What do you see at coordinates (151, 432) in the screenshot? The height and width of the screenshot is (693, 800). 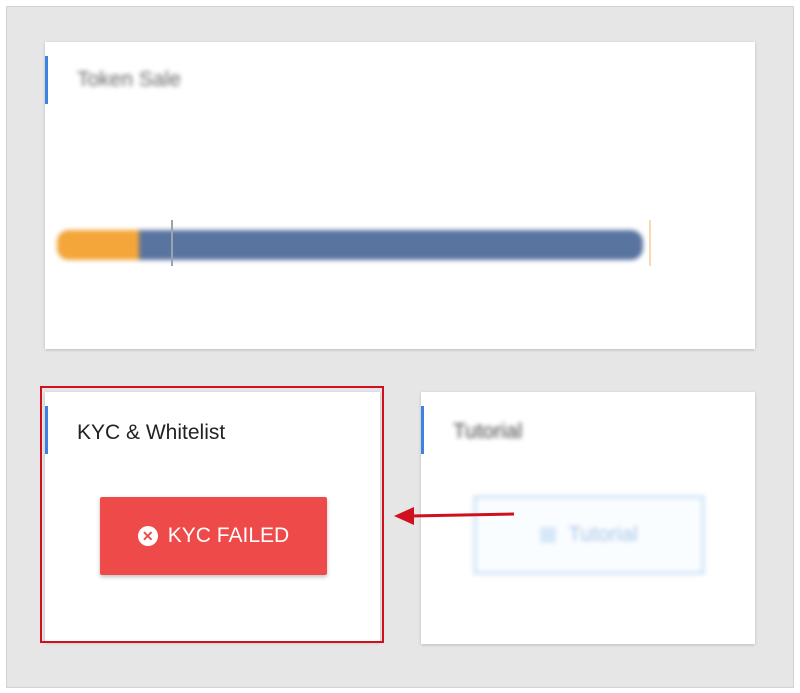 I see `kyc-title: KYC & Whitelist` at bounding box center [151, 432].